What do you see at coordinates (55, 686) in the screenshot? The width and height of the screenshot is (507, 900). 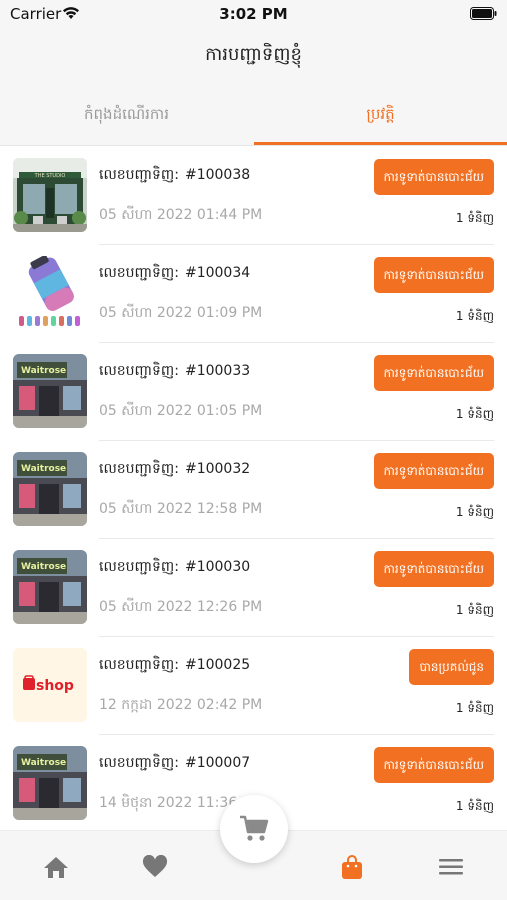 I see `shop-logo-text: shop` at bounding box center [55, 686].